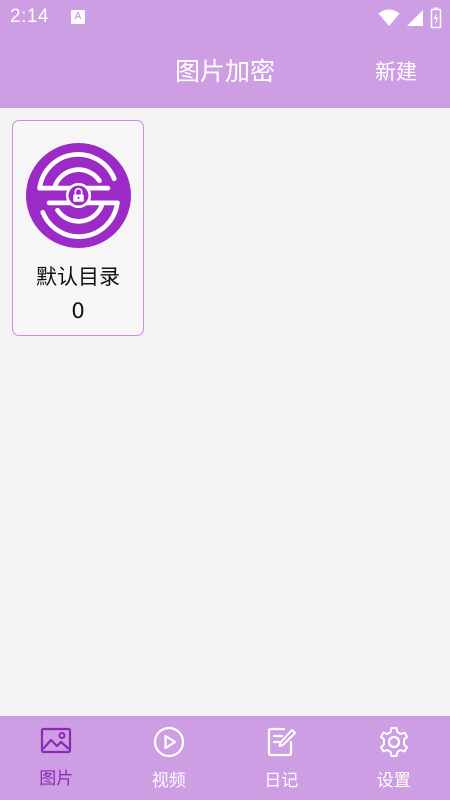  I want to click on note-edit-icon, so click(282, 742).